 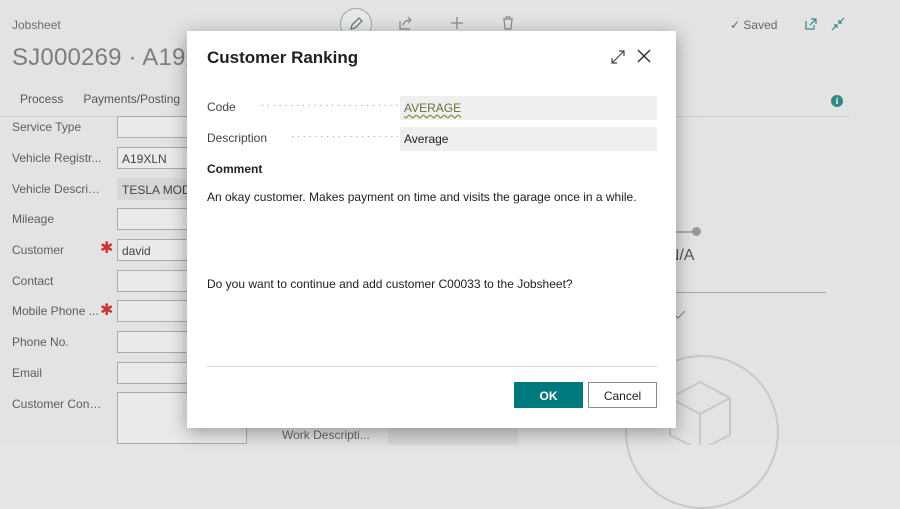 I want to click on description-value: Average, so click(x=528, y=139).